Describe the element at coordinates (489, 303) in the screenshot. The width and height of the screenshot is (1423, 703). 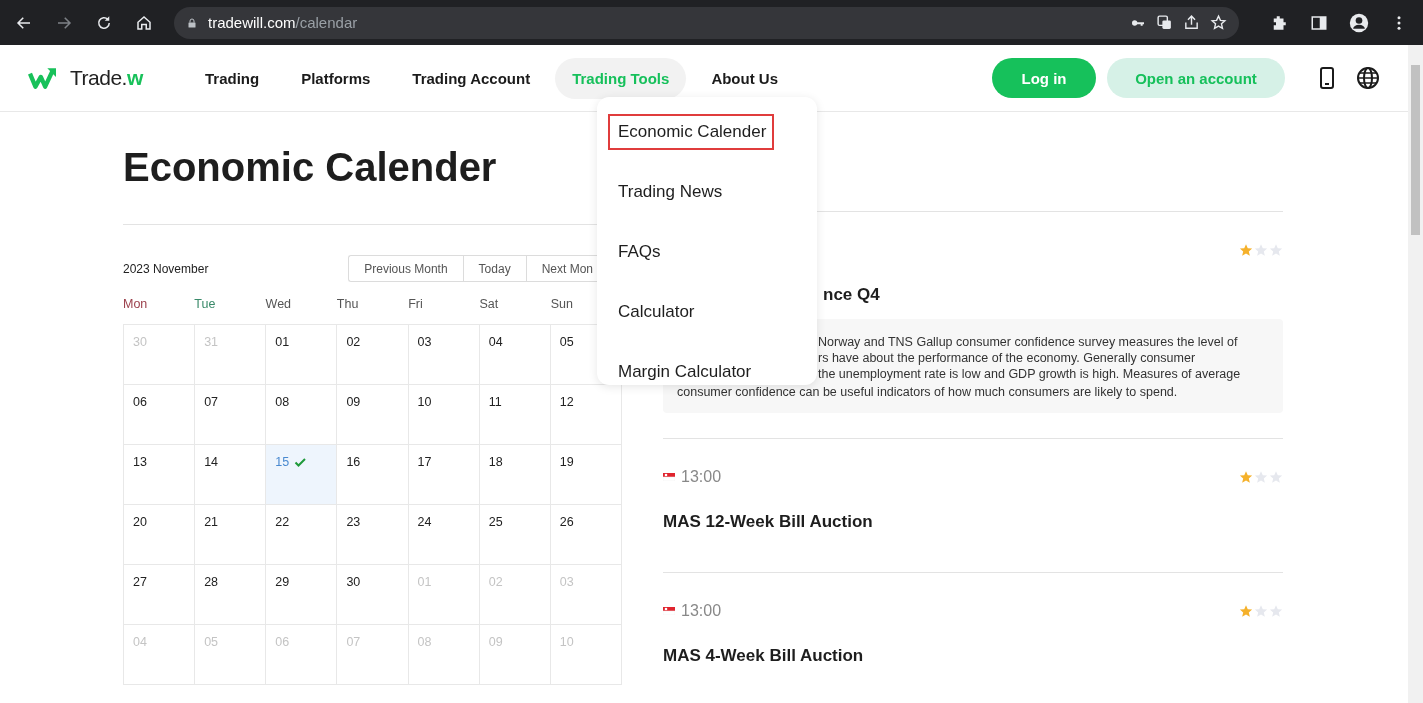
I see `weekday-label: Sat` at that location.